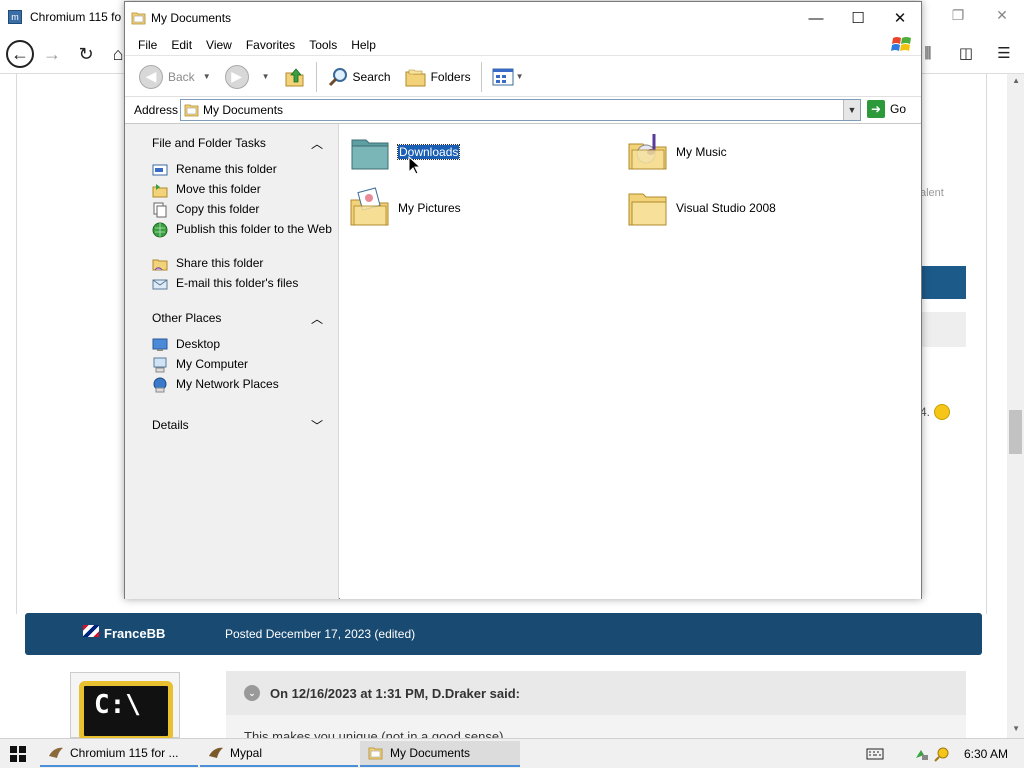 The height and width of the screenshot is (768, 1024). What do you see at coordinates (520, 110) in the screenshot?
I see `address-input: My Documents ▼` at bounding box center [520, 110].